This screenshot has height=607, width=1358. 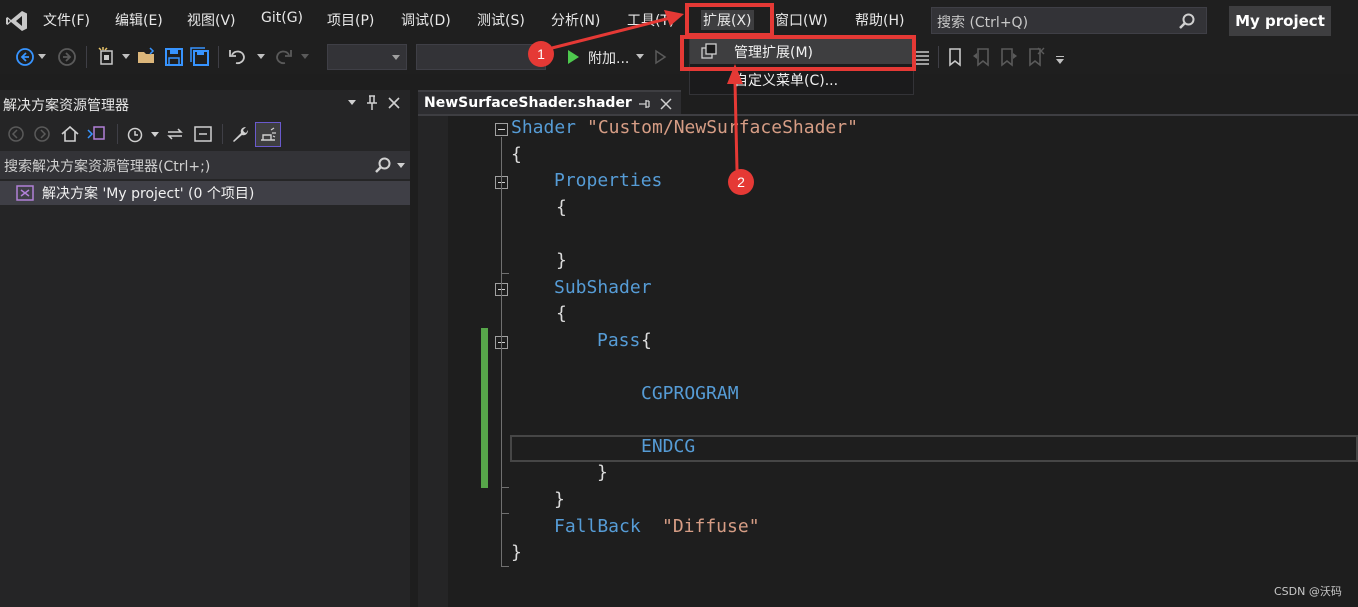 I want to click on sync-with-document-icon, so click(x=175, y=134).